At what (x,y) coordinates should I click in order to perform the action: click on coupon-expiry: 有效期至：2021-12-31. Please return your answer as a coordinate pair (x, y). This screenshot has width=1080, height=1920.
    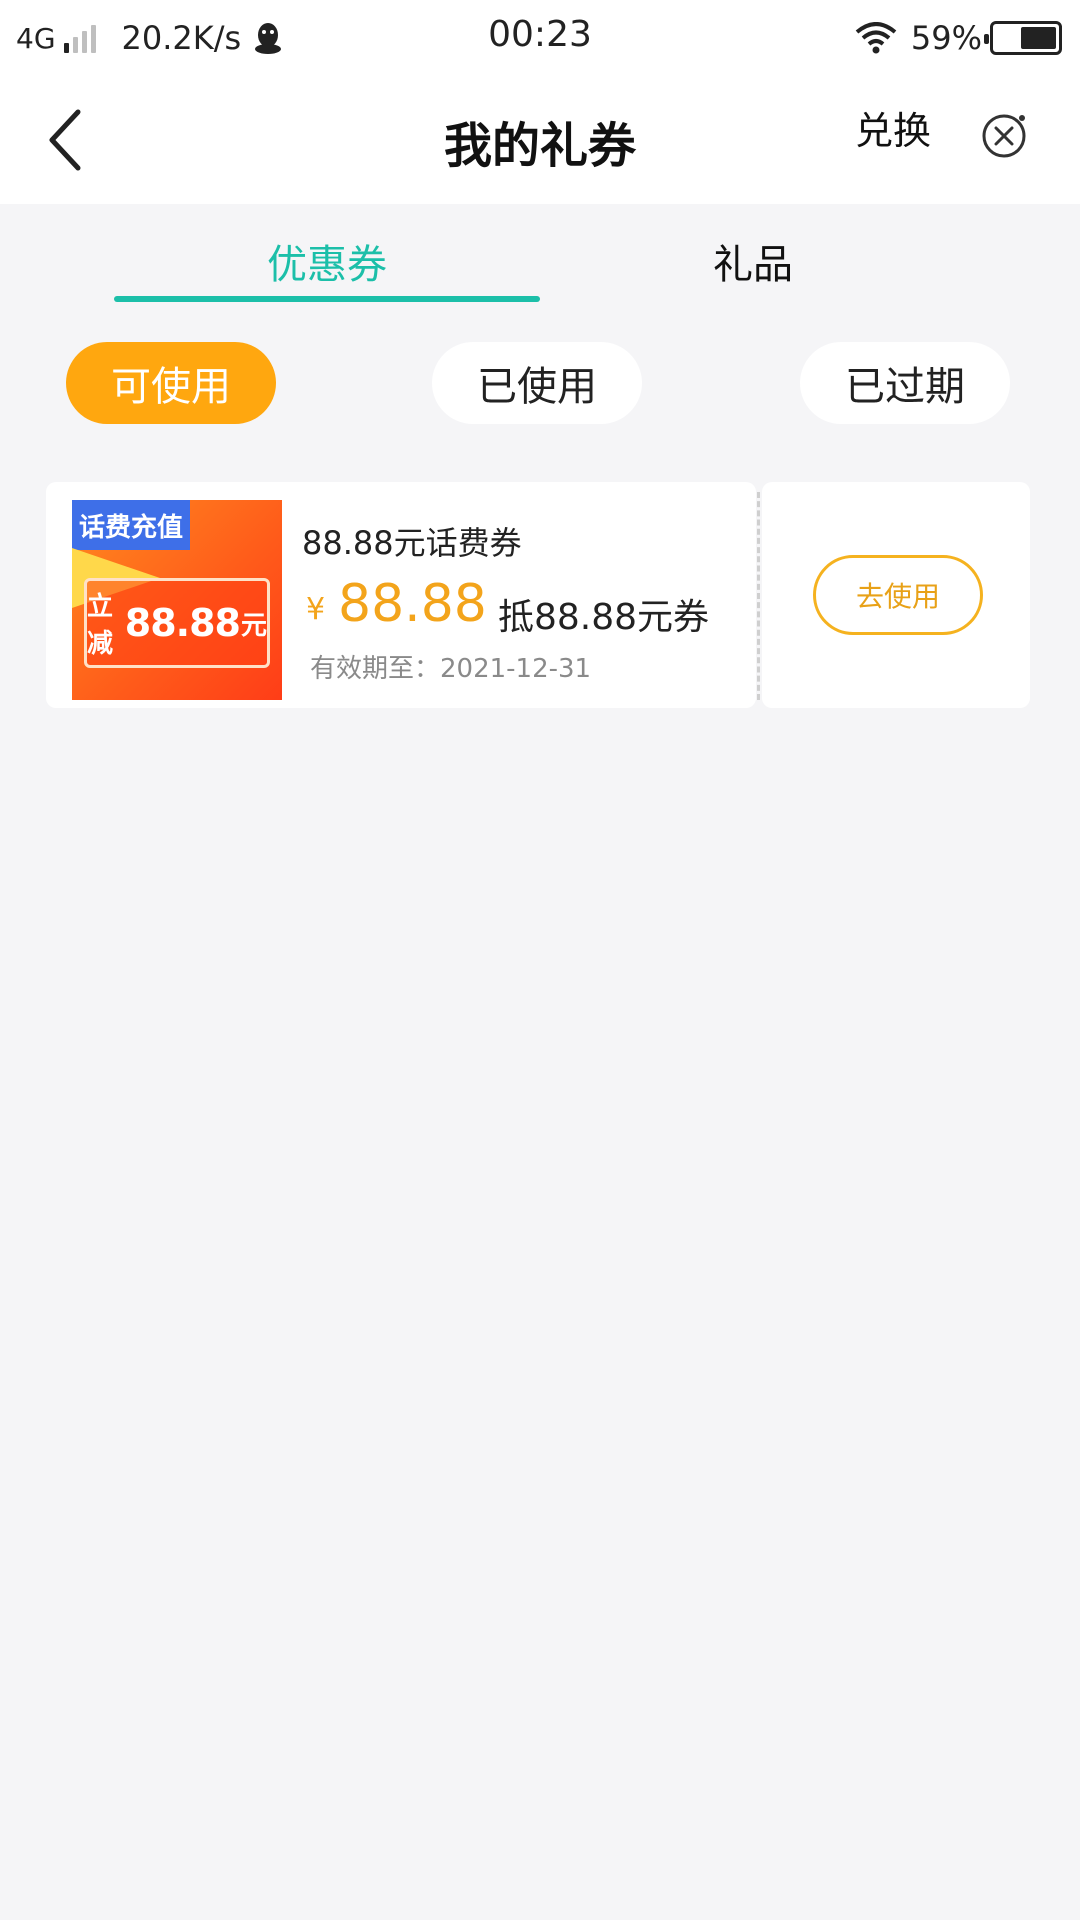
    Looking at the image, I should click on (451, 669).